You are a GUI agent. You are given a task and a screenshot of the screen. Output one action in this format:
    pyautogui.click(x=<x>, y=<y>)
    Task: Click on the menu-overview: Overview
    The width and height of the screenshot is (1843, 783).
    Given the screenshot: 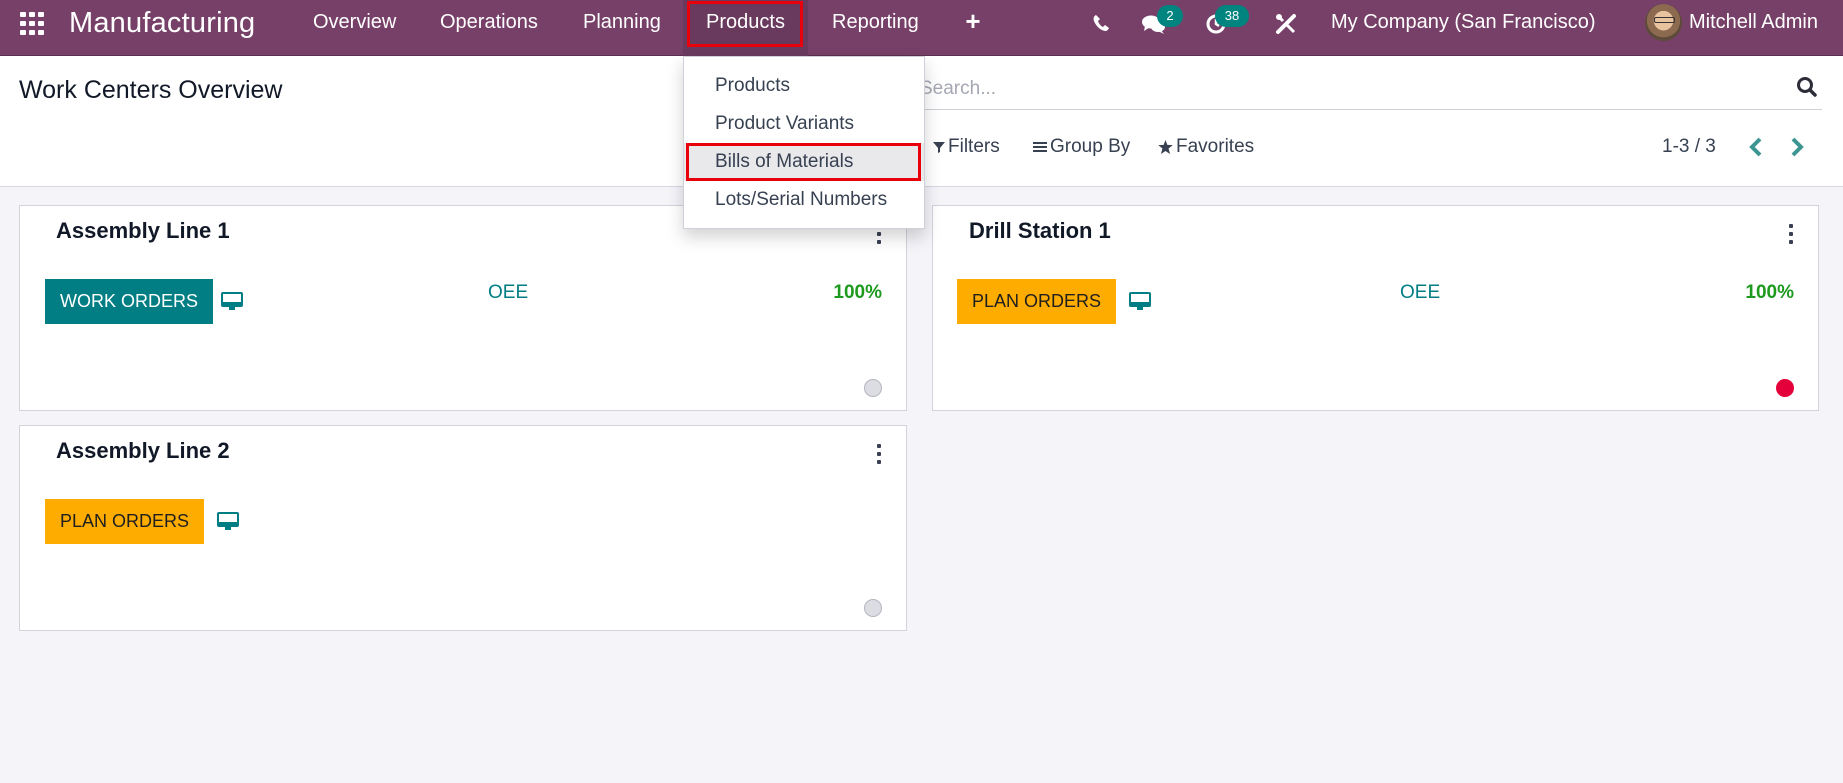 What is the action you would take?
    pyautogui.click(x=354, y=23)
    